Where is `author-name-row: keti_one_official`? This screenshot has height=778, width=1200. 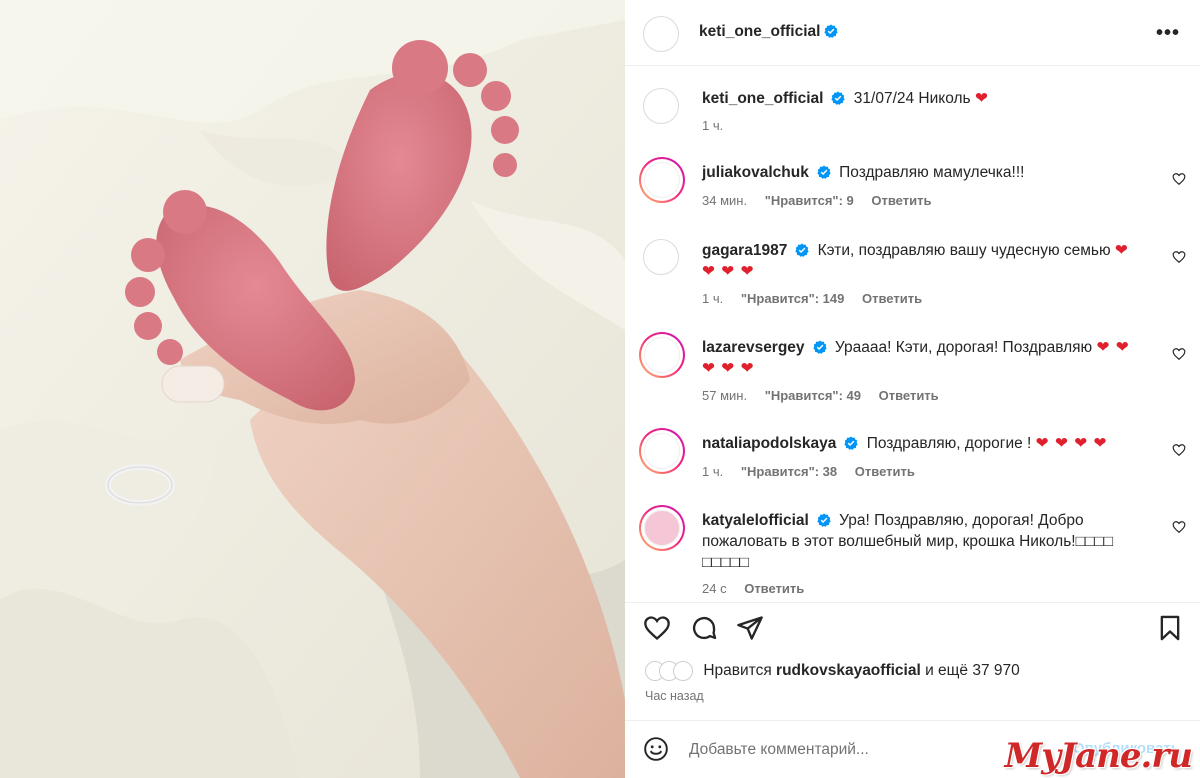 author-name-row: keti_one_official is located at coordinates (769, 32).